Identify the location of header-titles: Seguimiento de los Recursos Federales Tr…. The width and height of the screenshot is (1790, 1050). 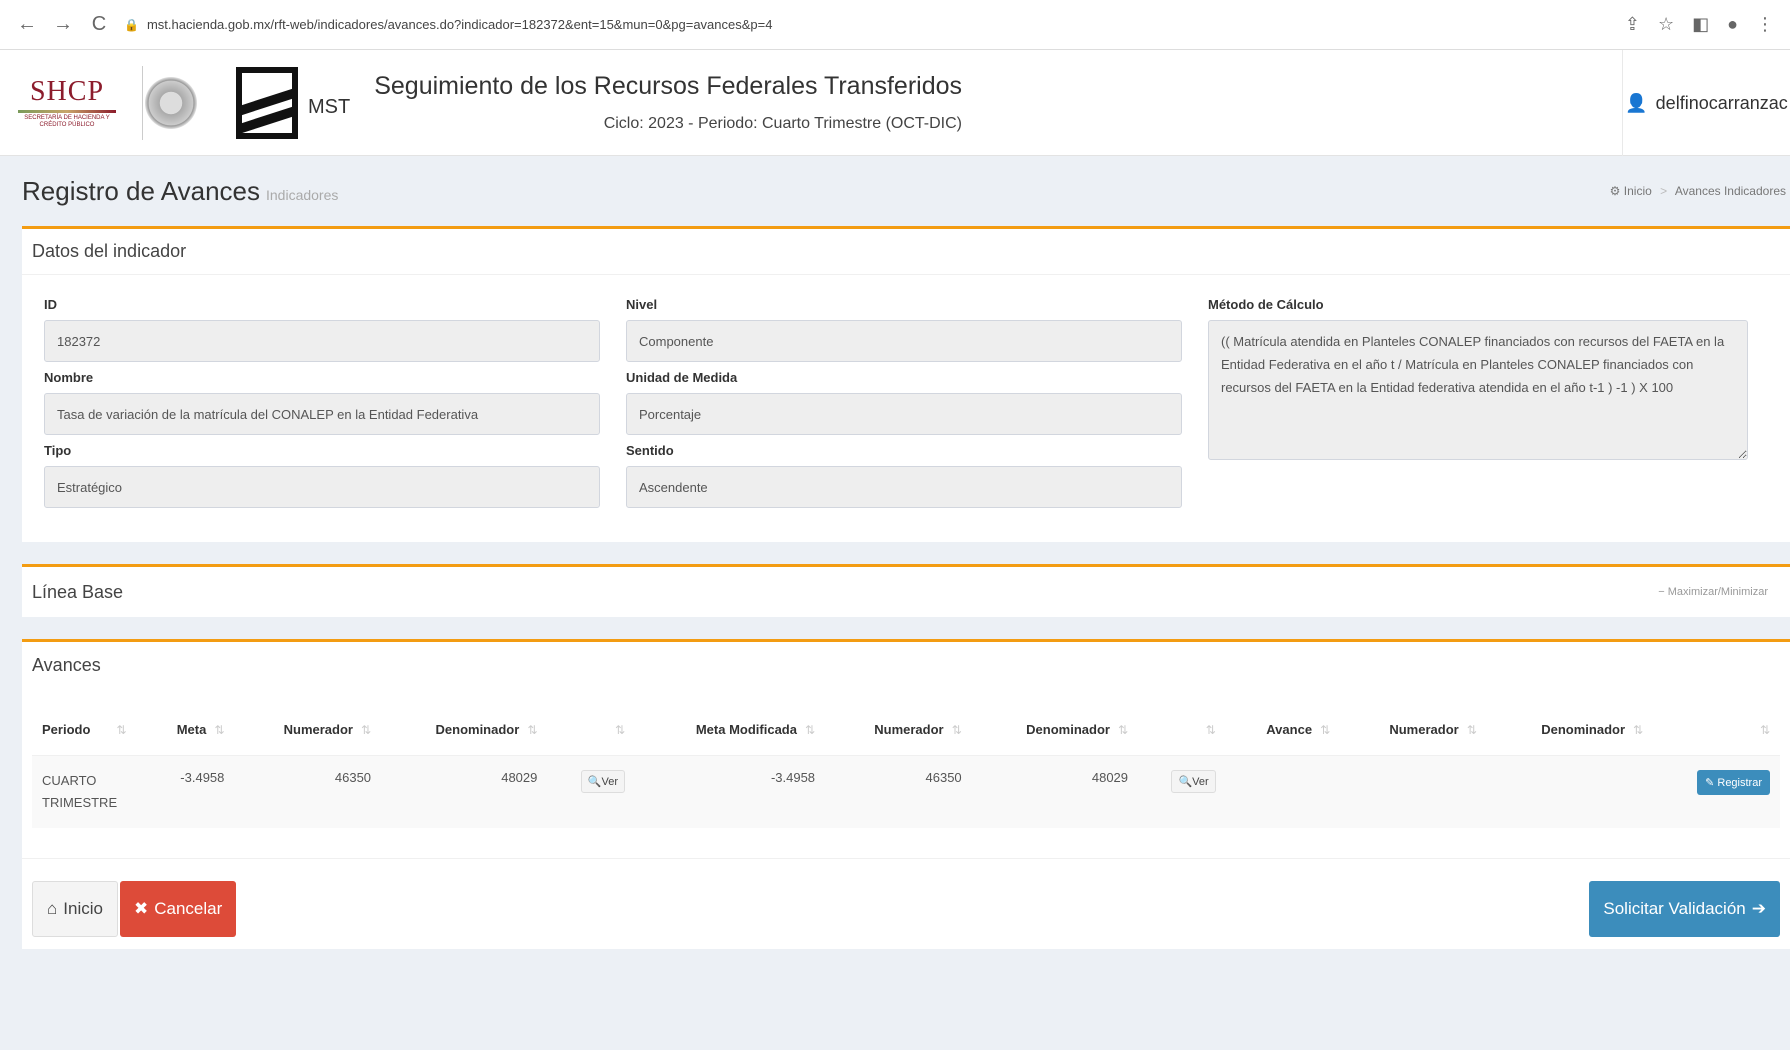
(668, 102).